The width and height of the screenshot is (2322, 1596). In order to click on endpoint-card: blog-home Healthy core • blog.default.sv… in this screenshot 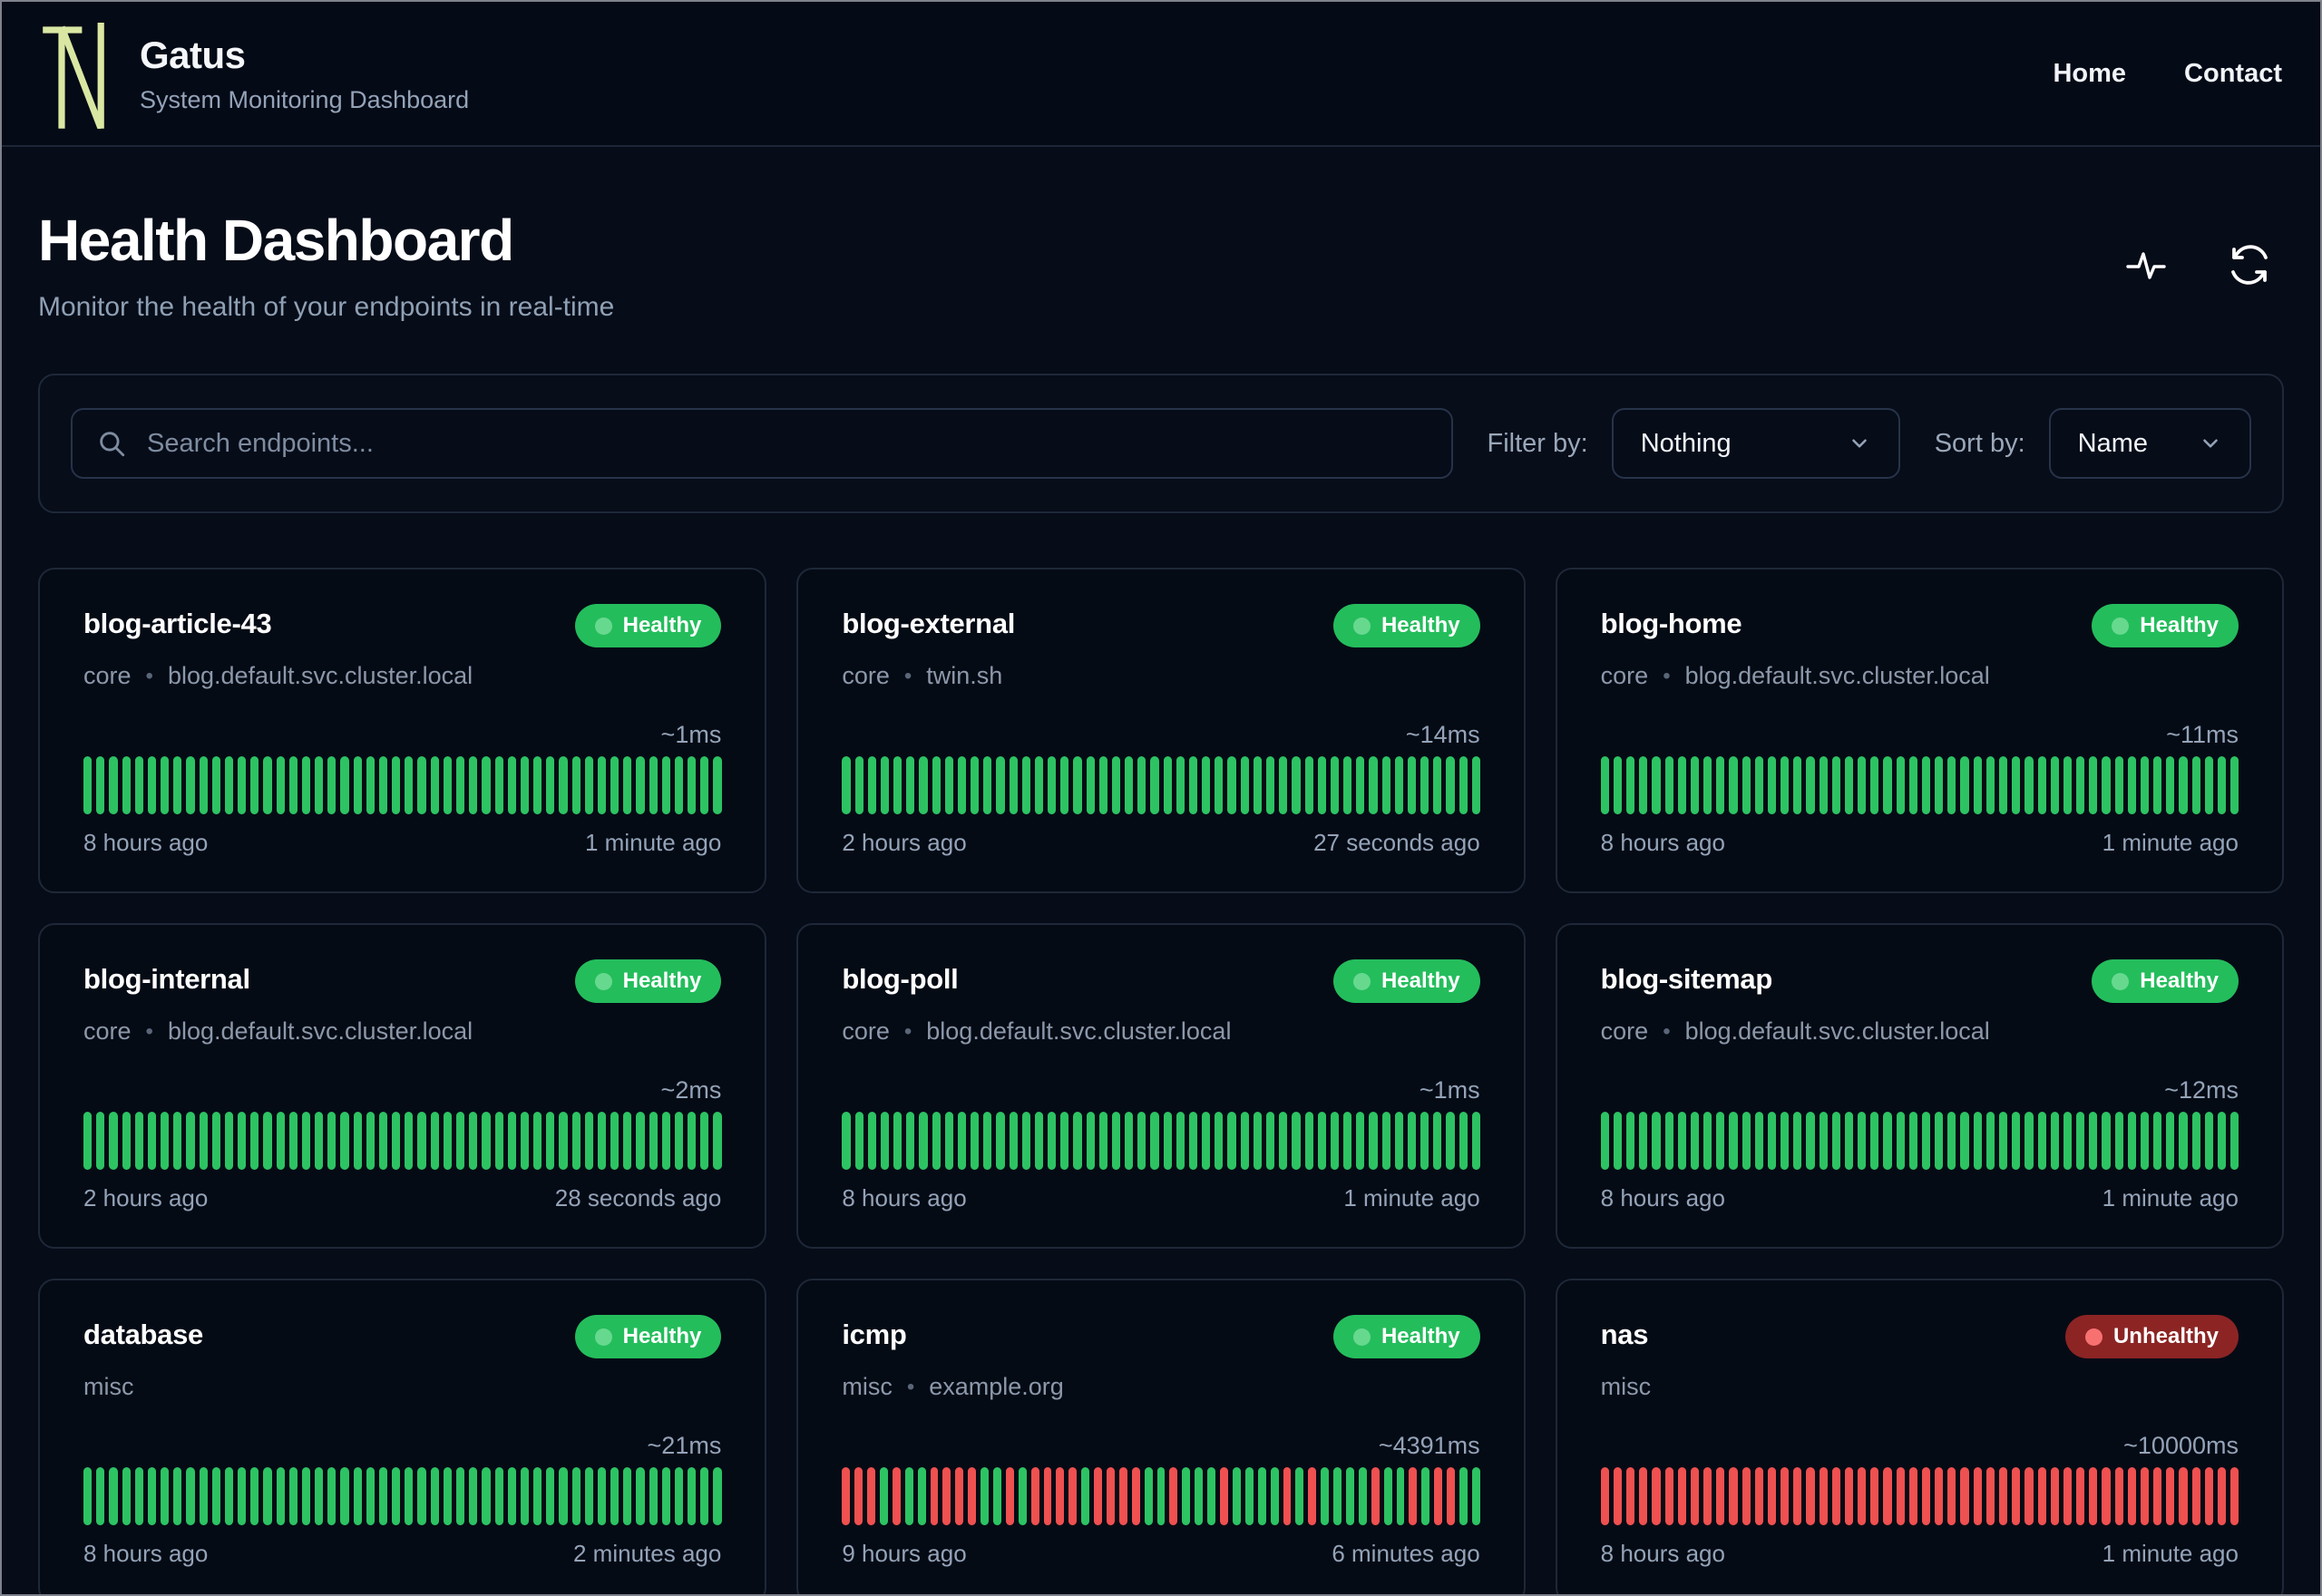, I will do `click(1920, 730)`.